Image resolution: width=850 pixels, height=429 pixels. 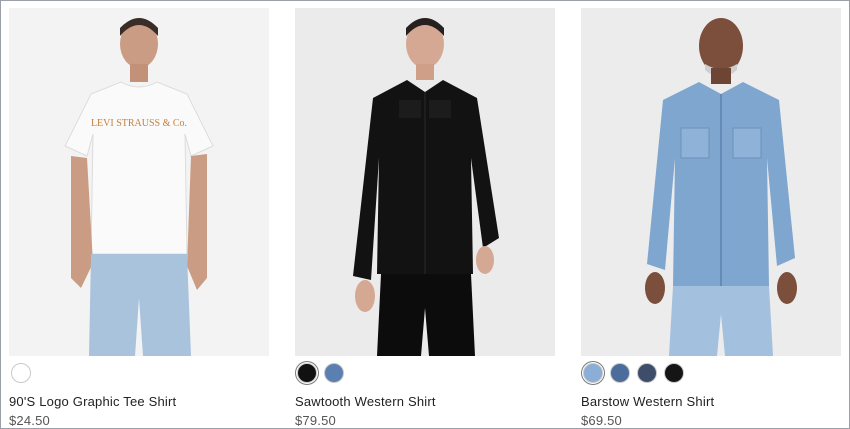 I want to click on color-swatch-light-denim, so click(x=593, y=373).